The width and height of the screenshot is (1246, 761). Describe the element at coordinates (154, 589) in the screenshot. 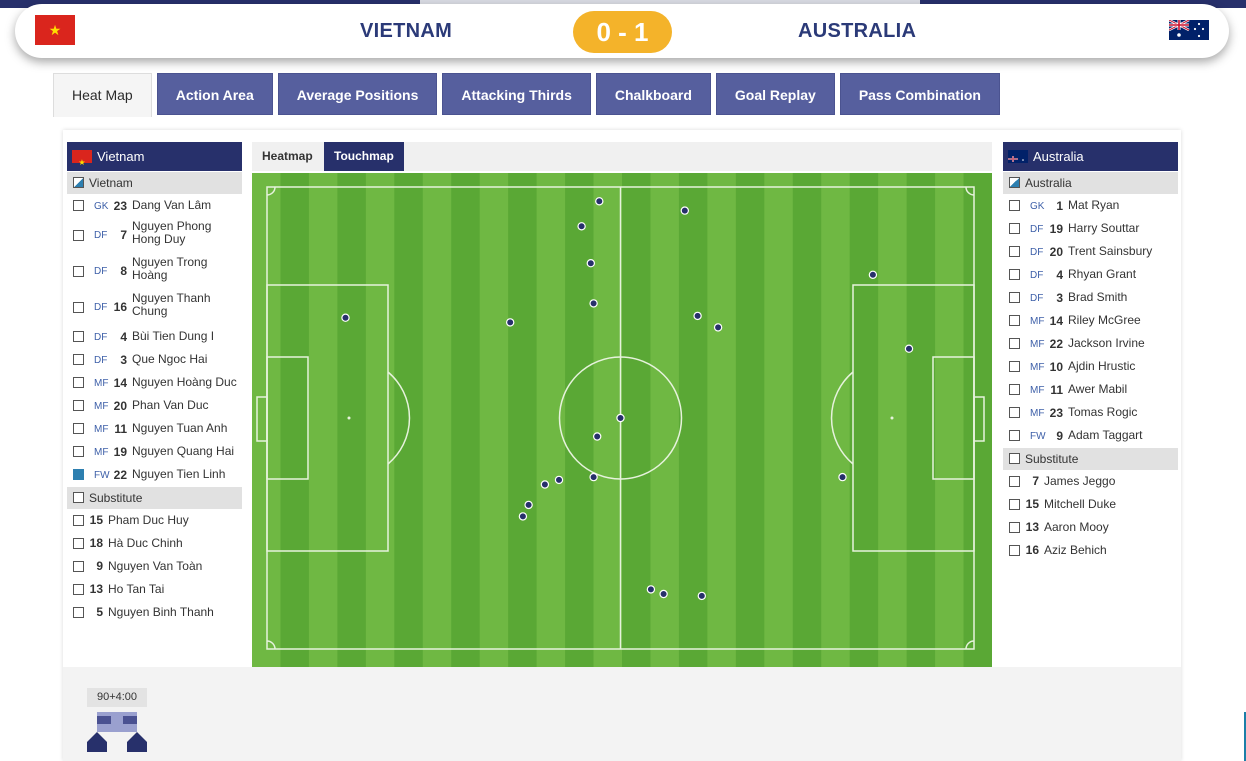

I see `substitute-row: 13 Ho Tan Tai` at that location.